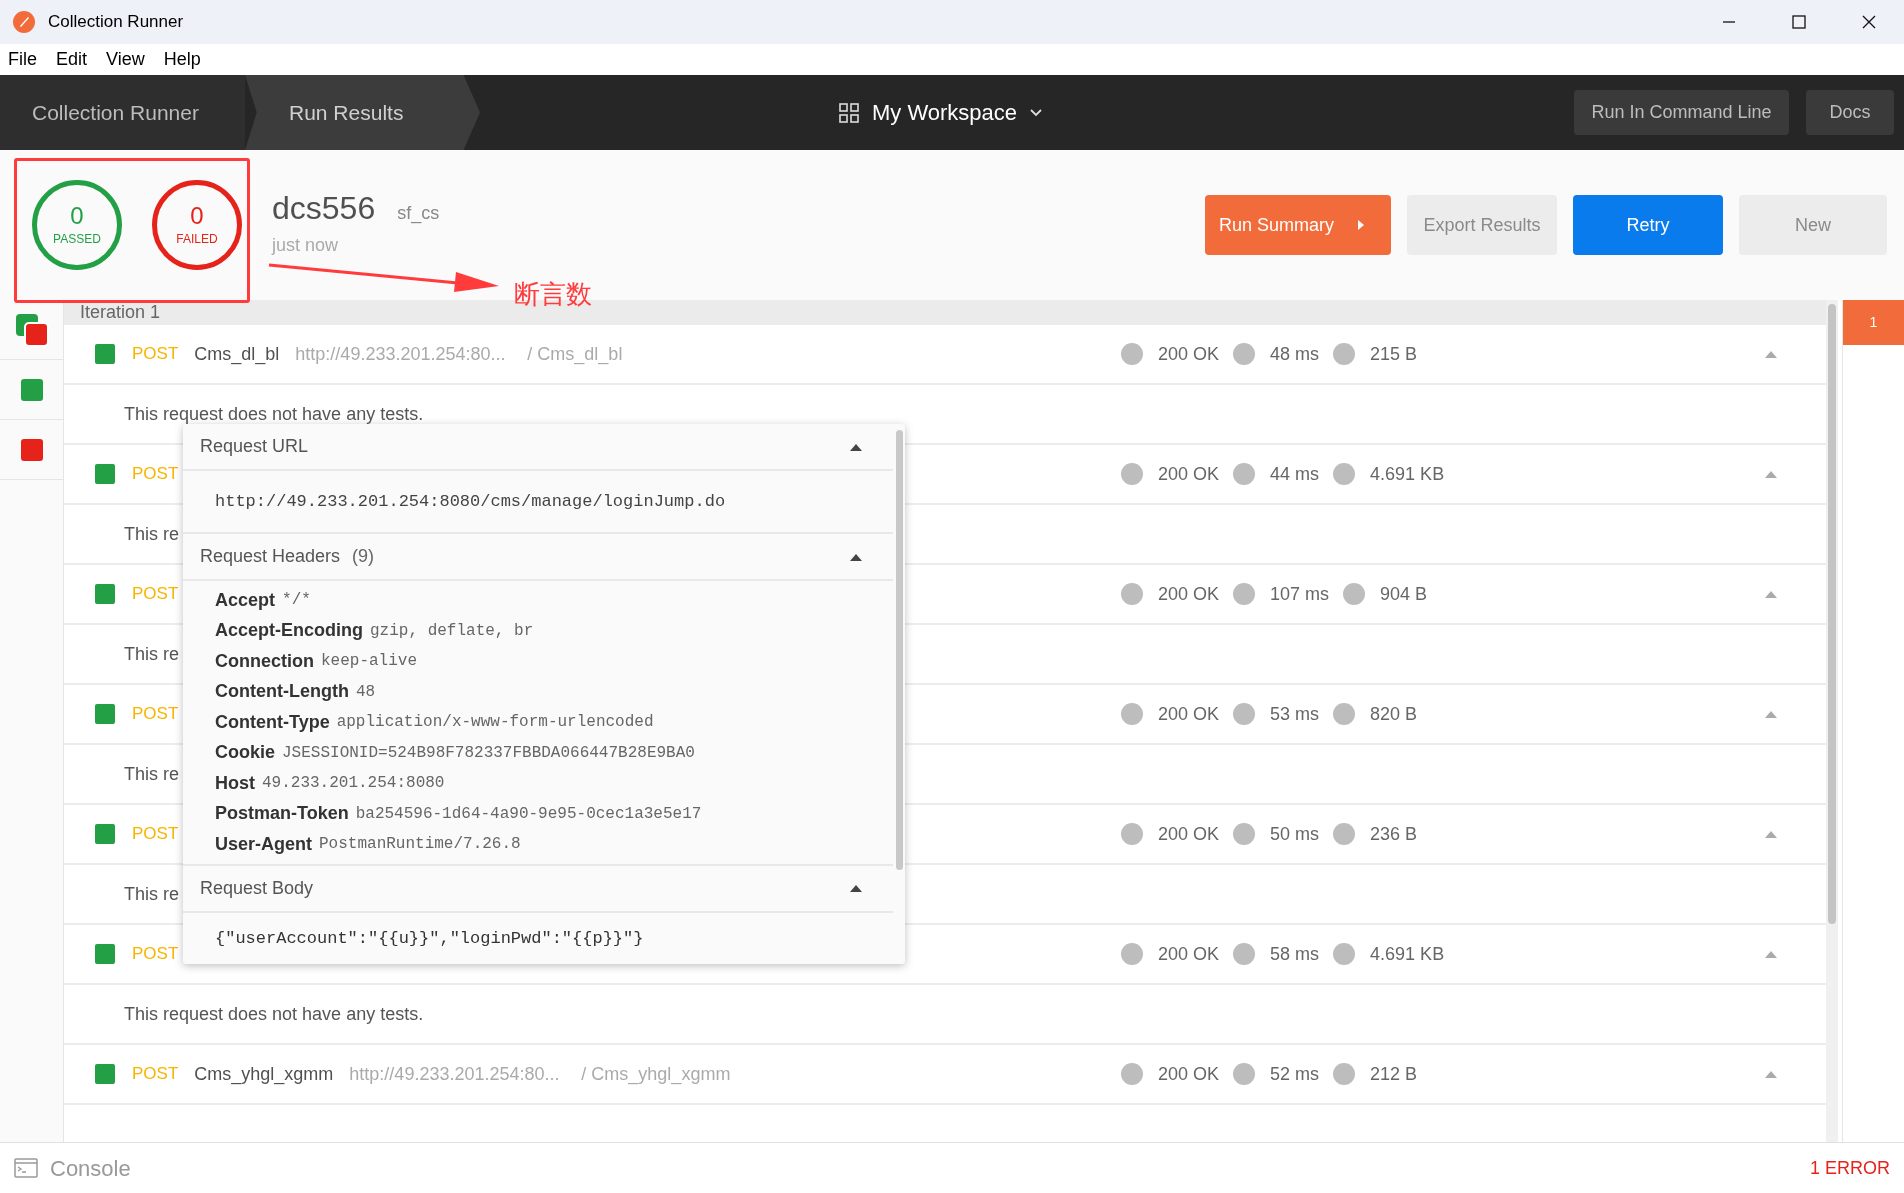 The image size is (1904, 1193). I want to click on response-time: 48 ms, so click(1295, 354).